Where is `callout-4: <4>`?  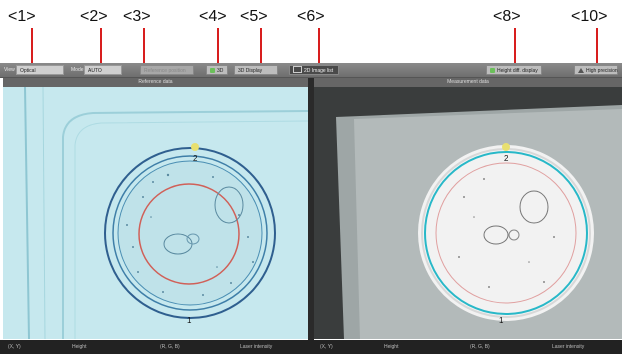 callout-4: <4> is located at coordinates (213, 16).